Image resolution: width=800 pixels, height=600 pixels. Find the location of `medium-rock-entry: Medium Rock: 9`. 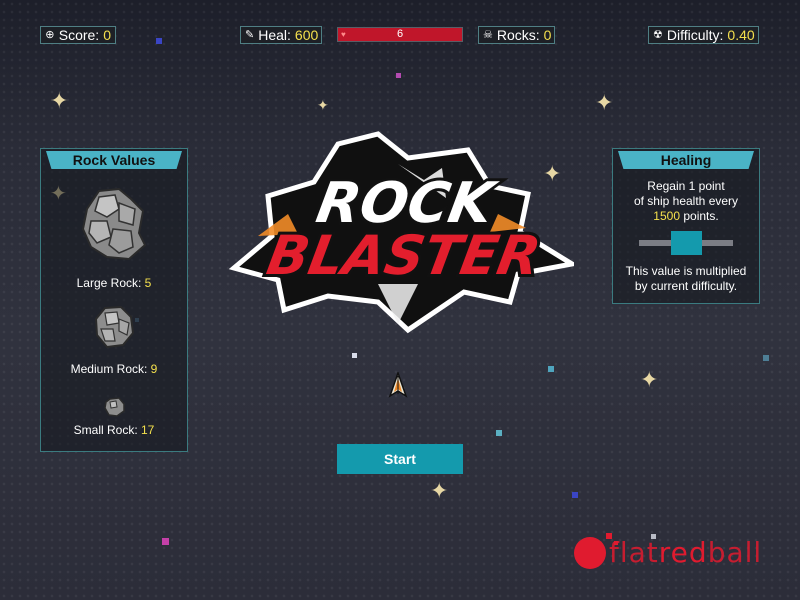

medium-rock-entry: Medium Rock: 9 is located at coordinates (114, 369).